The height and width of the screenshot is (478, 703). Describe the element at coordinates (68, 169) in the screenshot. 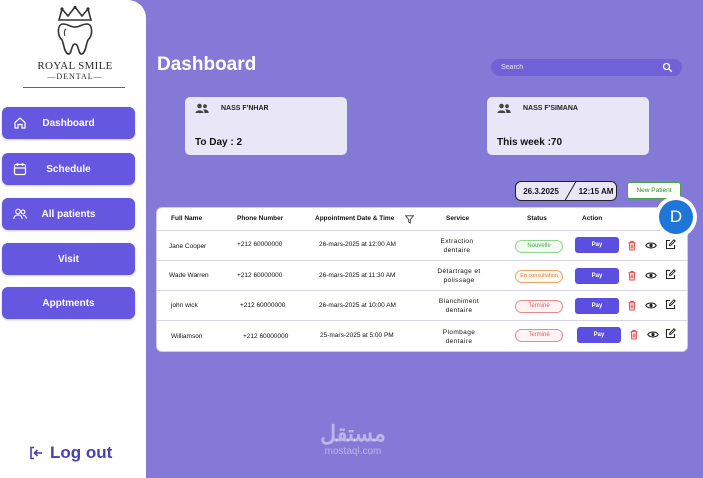

I see `sidebar-item-schedule: Schedule` at that location.